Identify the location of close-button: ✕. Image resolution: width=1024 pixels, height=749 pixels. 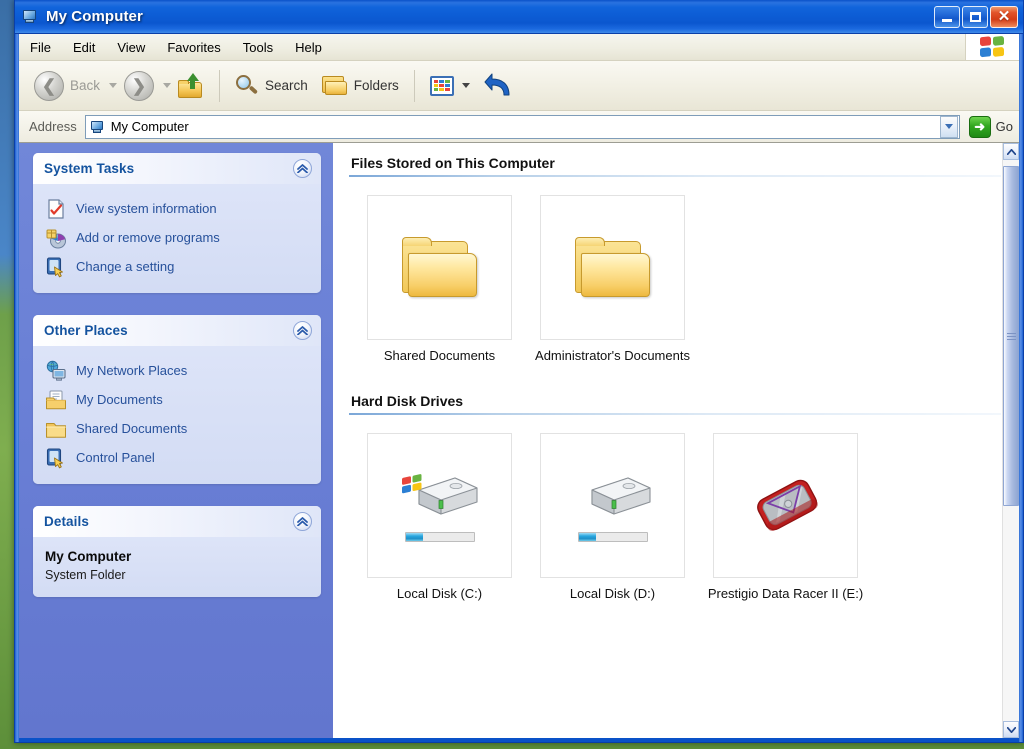
(1004, 16).